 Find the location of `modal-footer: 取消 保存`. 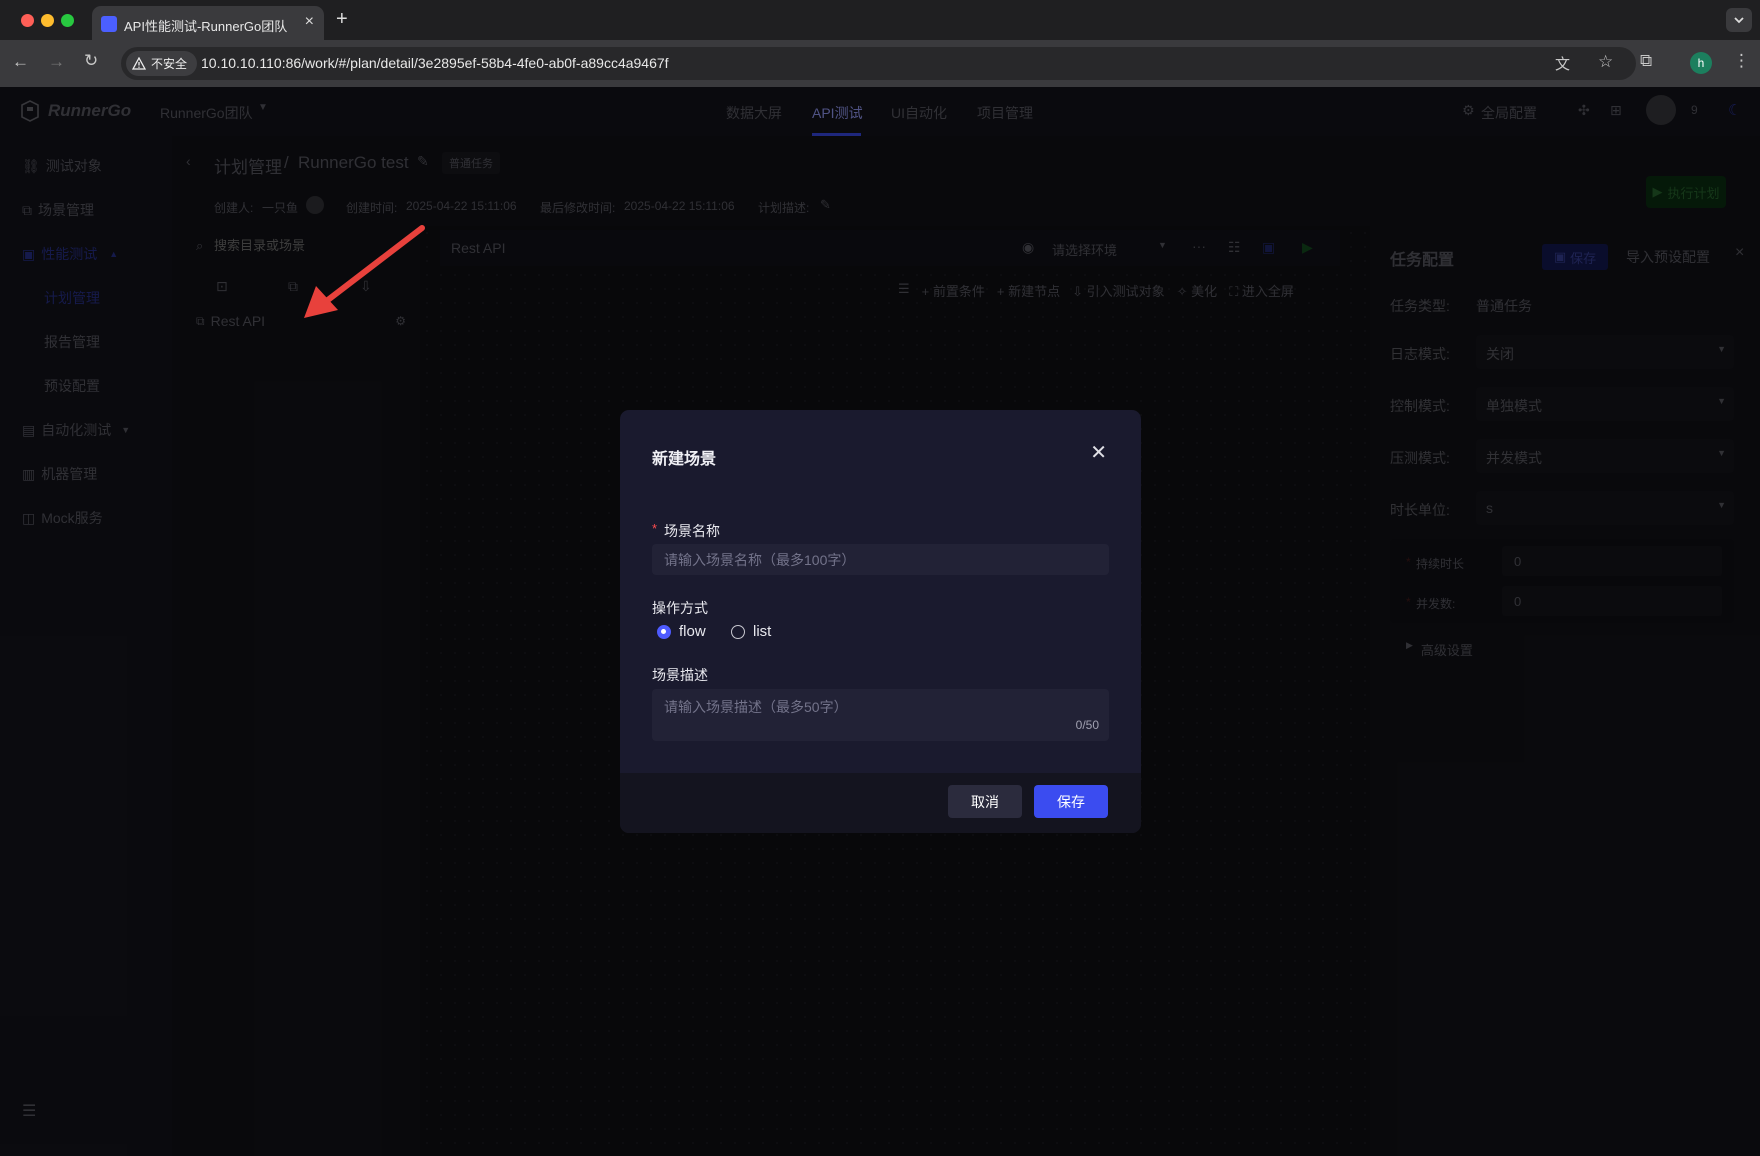

modal-footer: 取消 保存 is located at coordinates (880, 803).